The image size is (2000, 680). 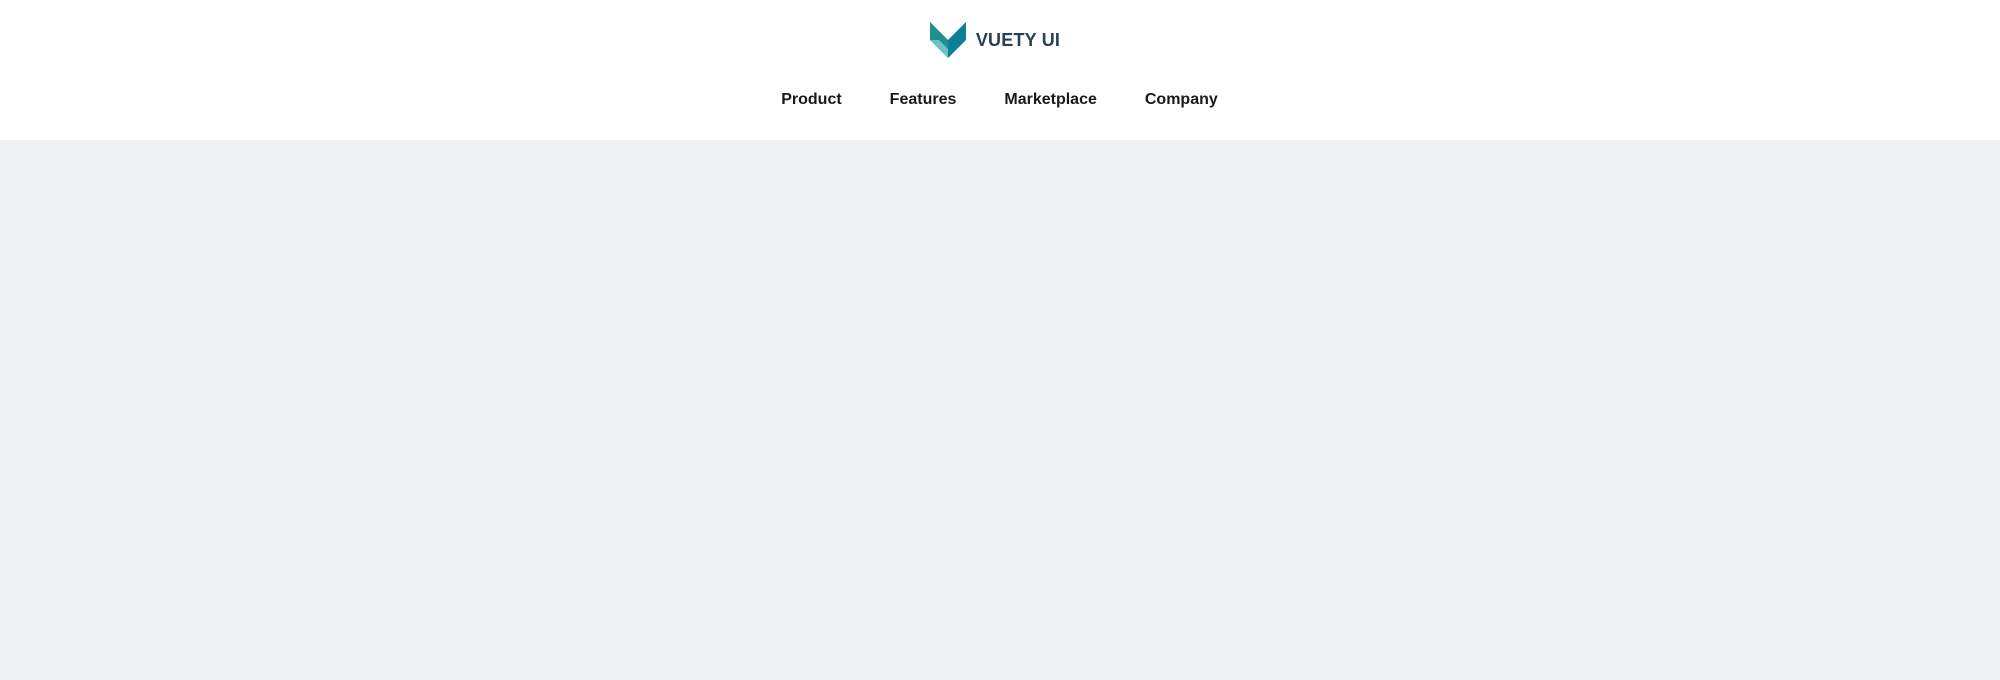 What do you see at coordinates (1050, 100) in the screenshot?
I see `nav-item-marketplace: Marketplace` at bounding box center [1050, 100].